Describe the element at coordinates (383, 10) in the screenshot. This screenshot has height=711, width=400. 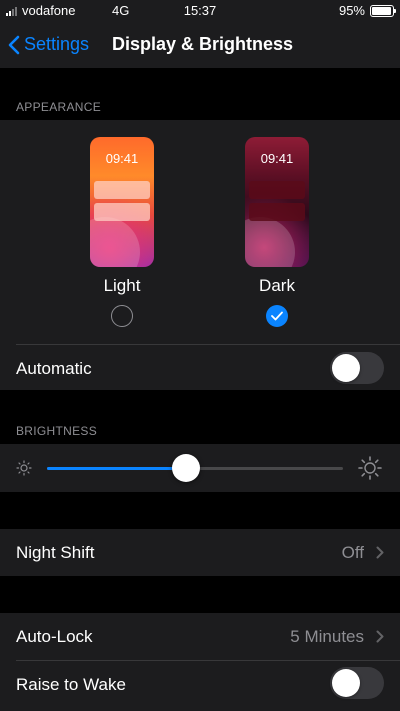
I see `battery-icon` at that location.